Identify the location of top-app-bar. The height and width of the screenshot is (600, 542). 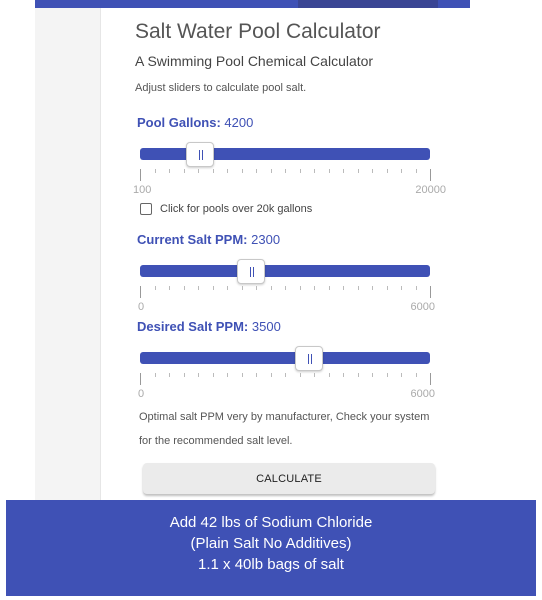
(252, 4).